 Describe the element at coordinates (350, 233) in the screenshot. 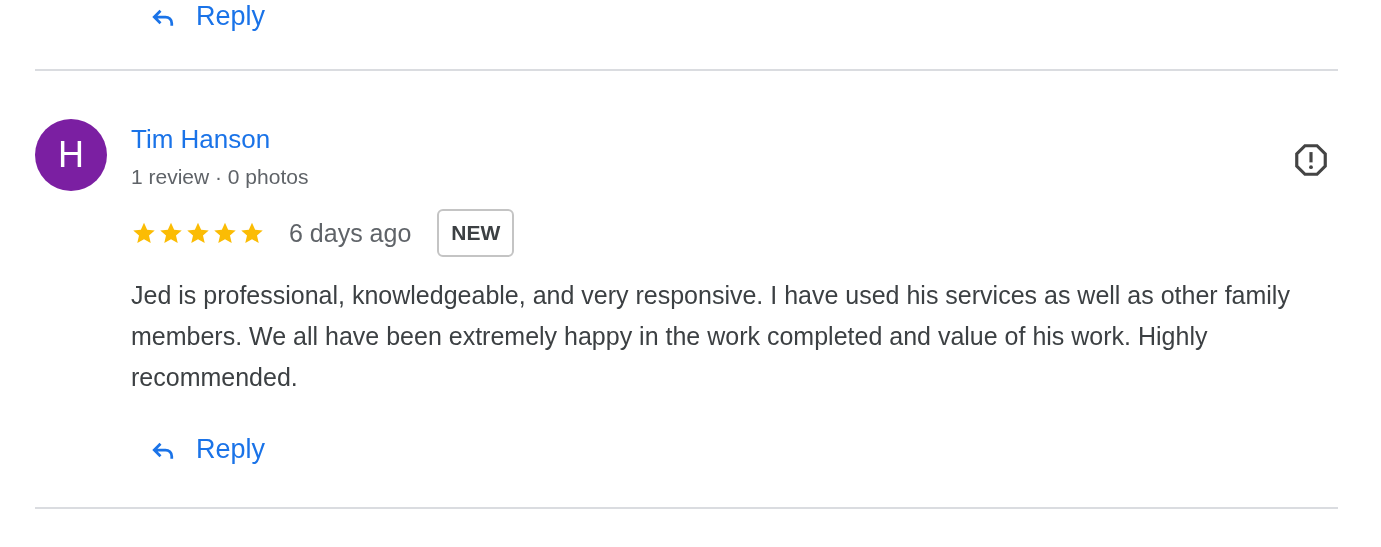

I see `review-date: 6 days ago` at that location.